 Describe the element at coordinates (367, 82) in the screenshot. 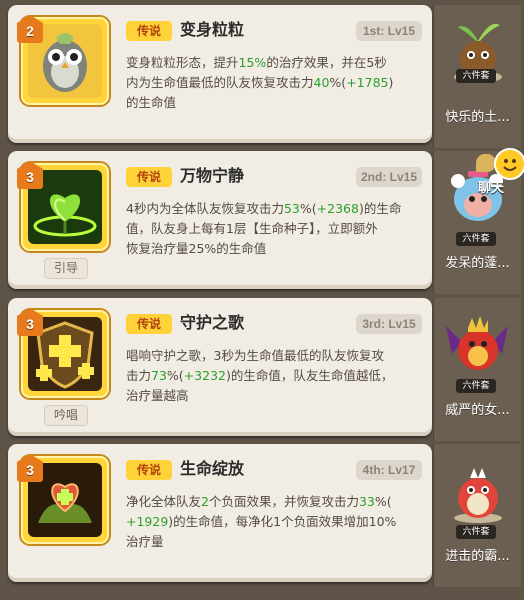

I see `highlight-value: +1785` at that location.